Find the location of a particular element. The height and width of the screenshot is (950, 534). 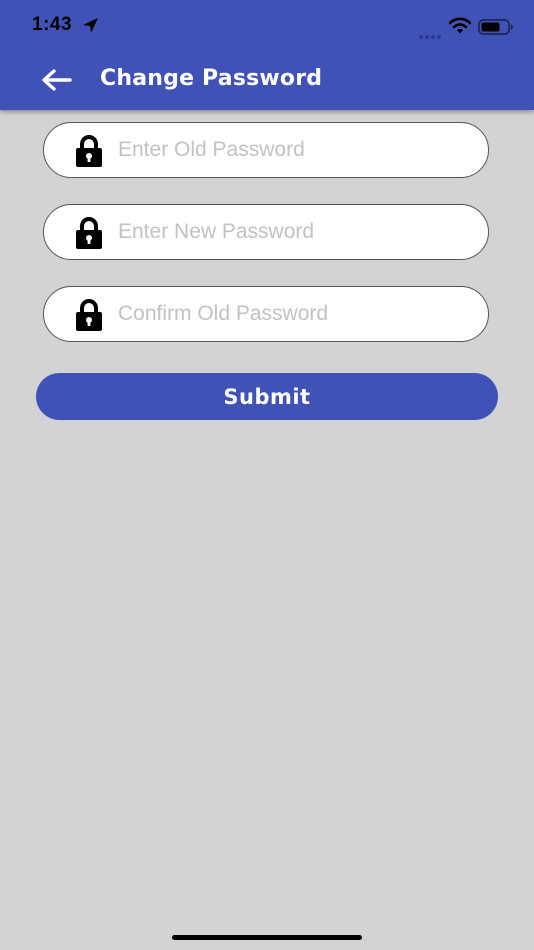

status-time: 1:43 is located at coordinates (52, 24).